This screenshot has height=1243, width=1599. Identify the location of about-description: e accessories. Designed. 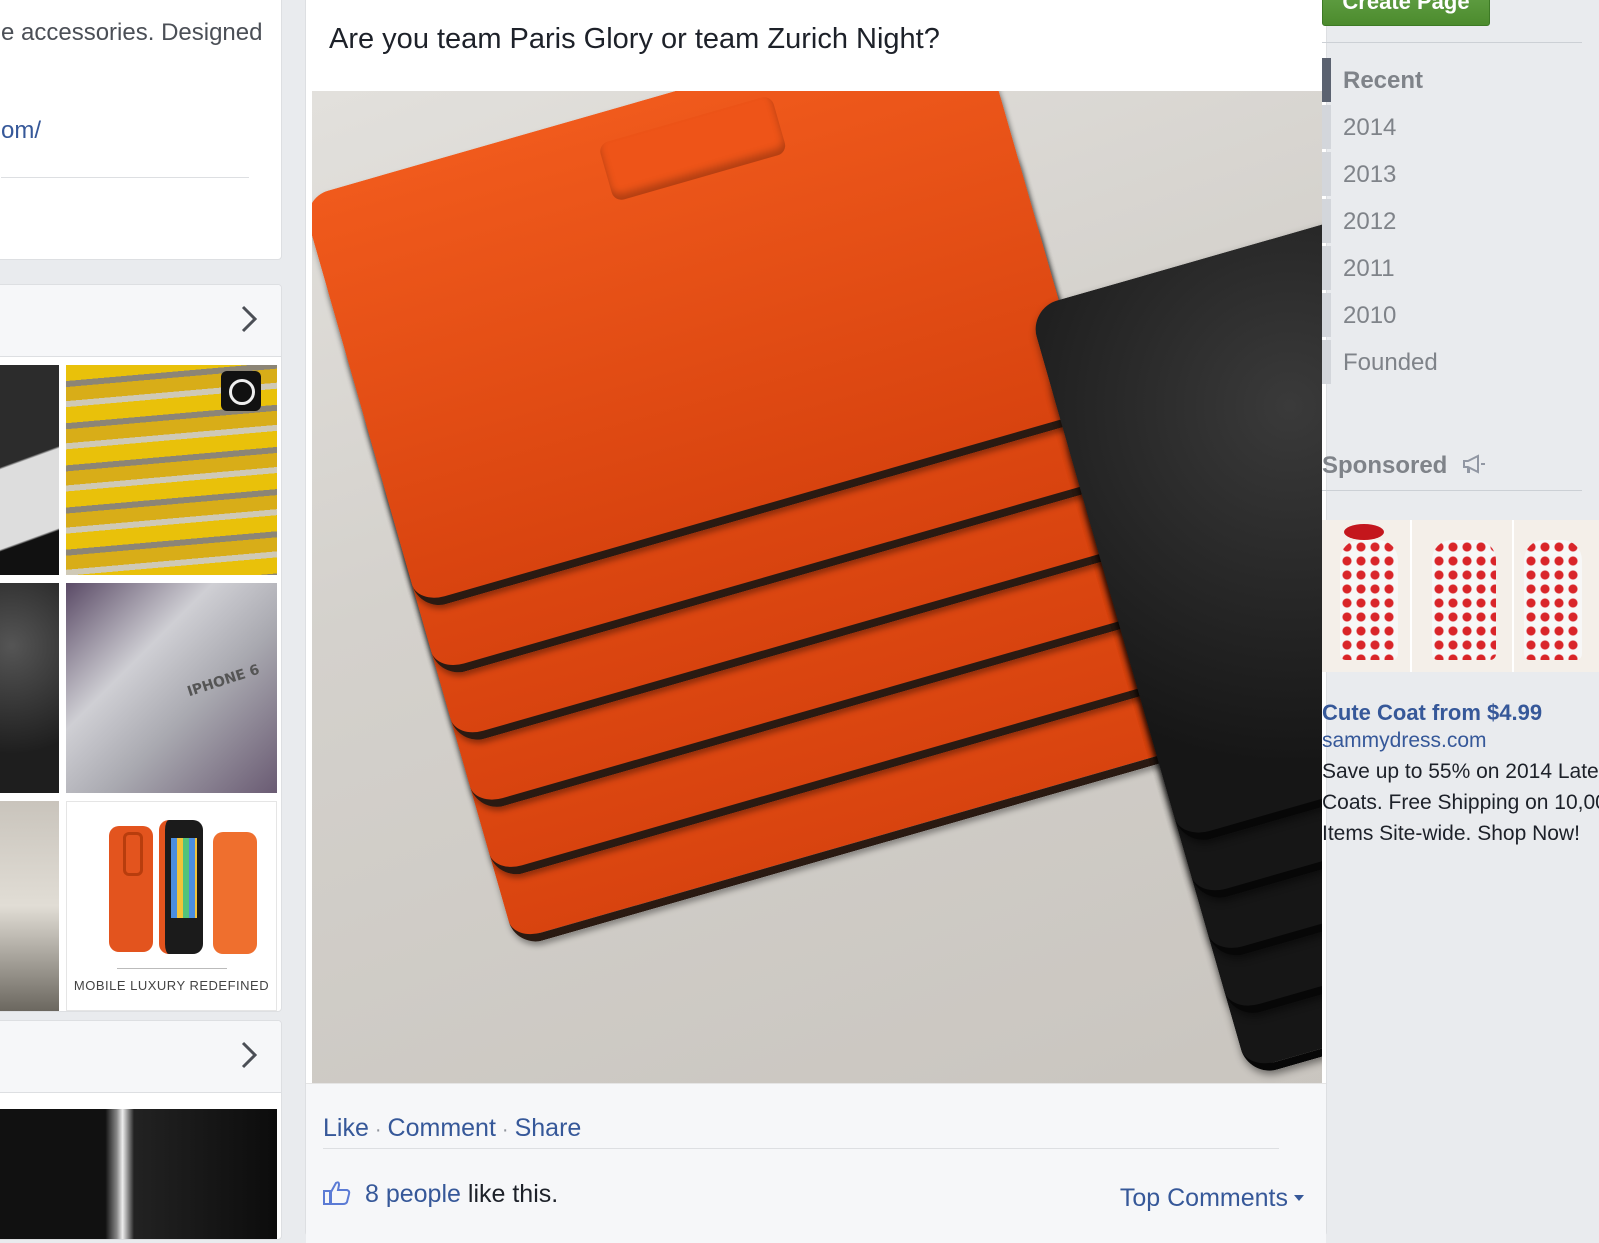
(132, 32).